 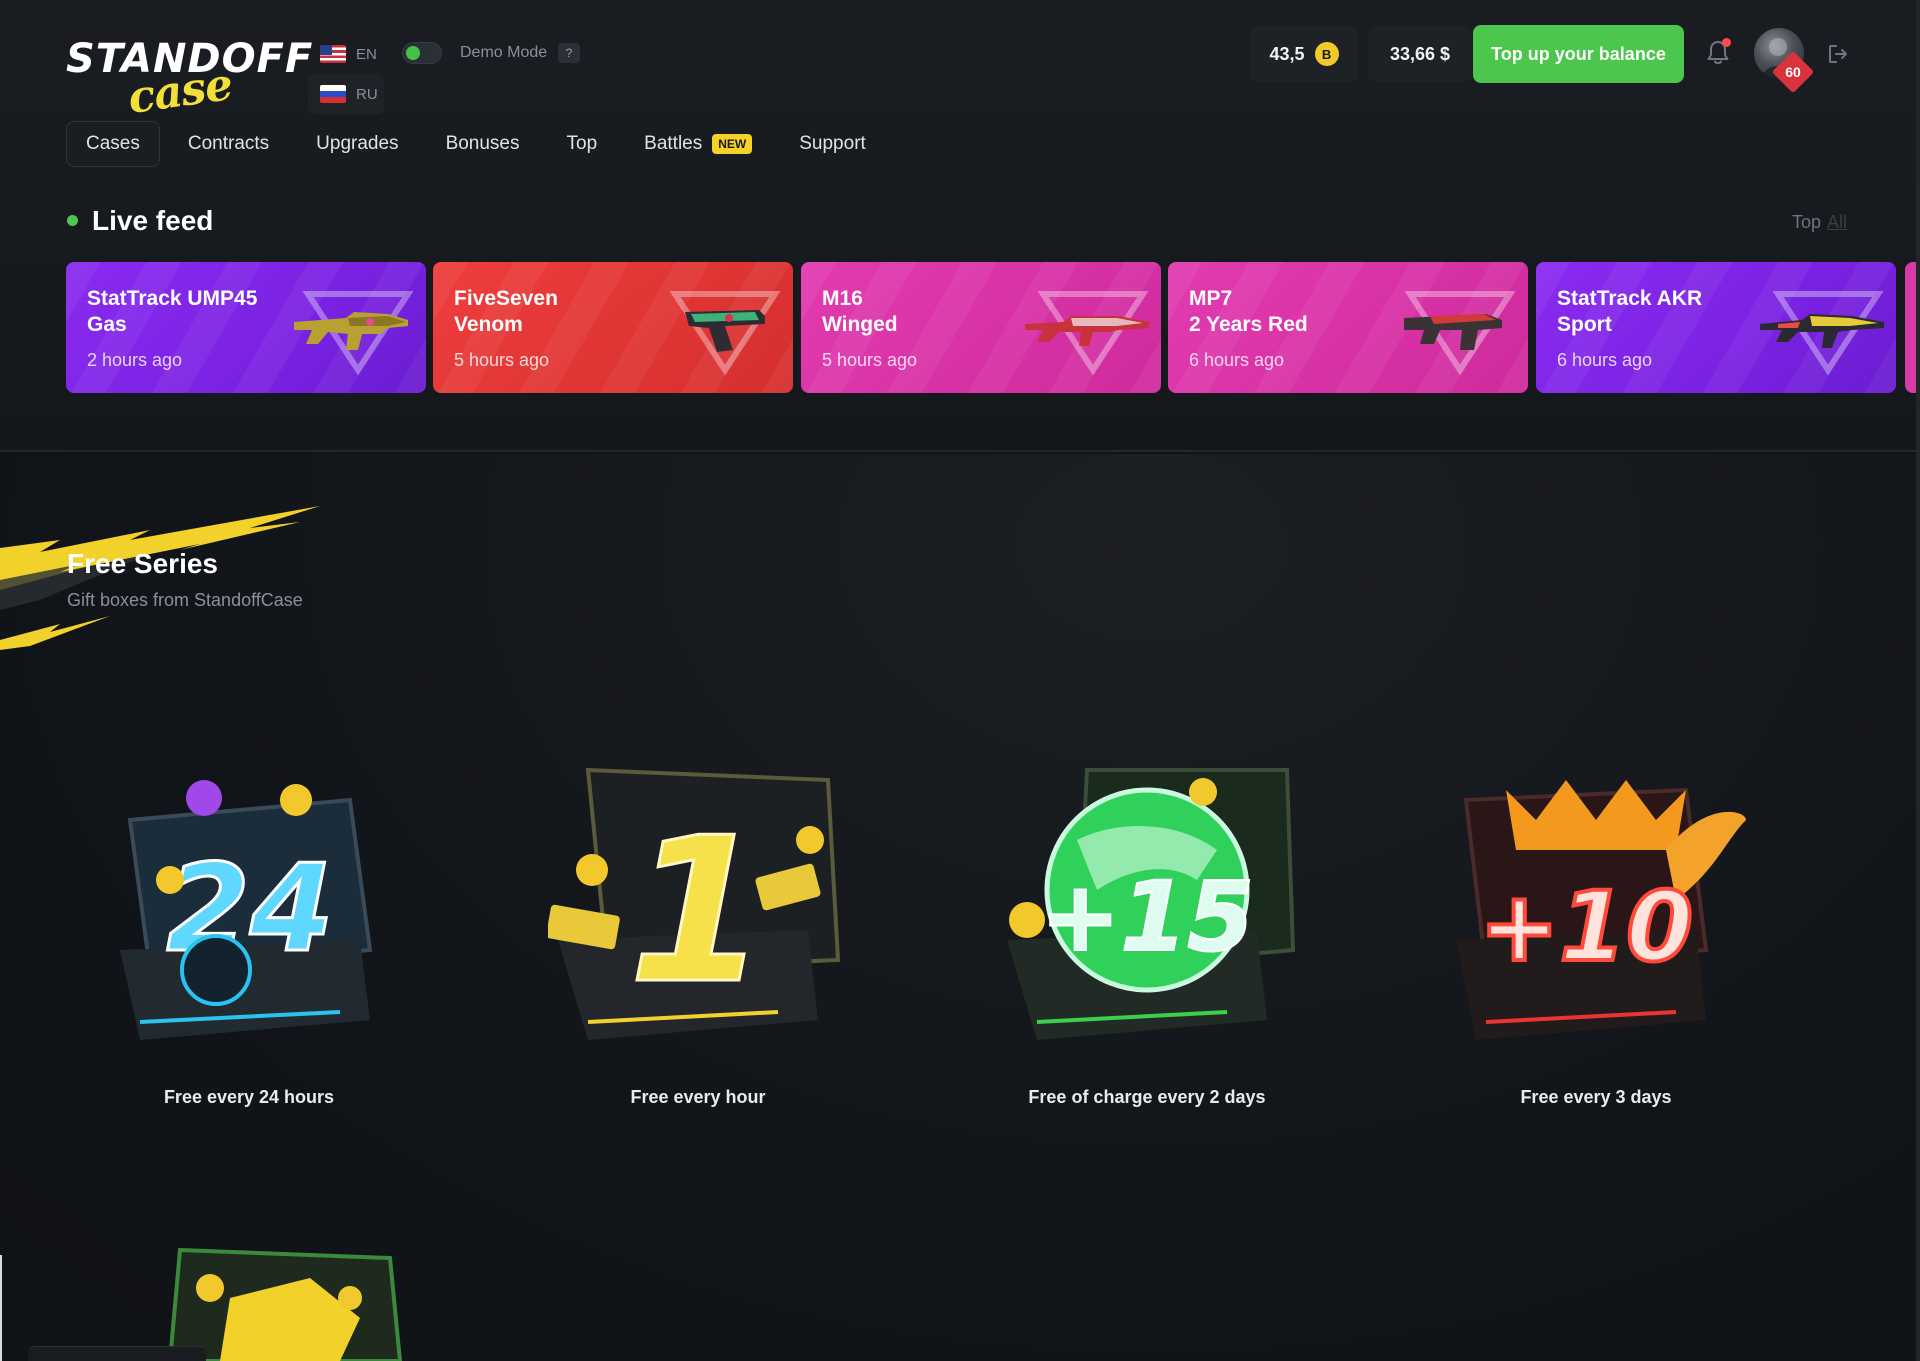 What do you see at coordinates (613, 327) in the screenshot?
I see `live-feed-card: FiveSeven Venom 5 hours ago` at bounding box center [613, 327].